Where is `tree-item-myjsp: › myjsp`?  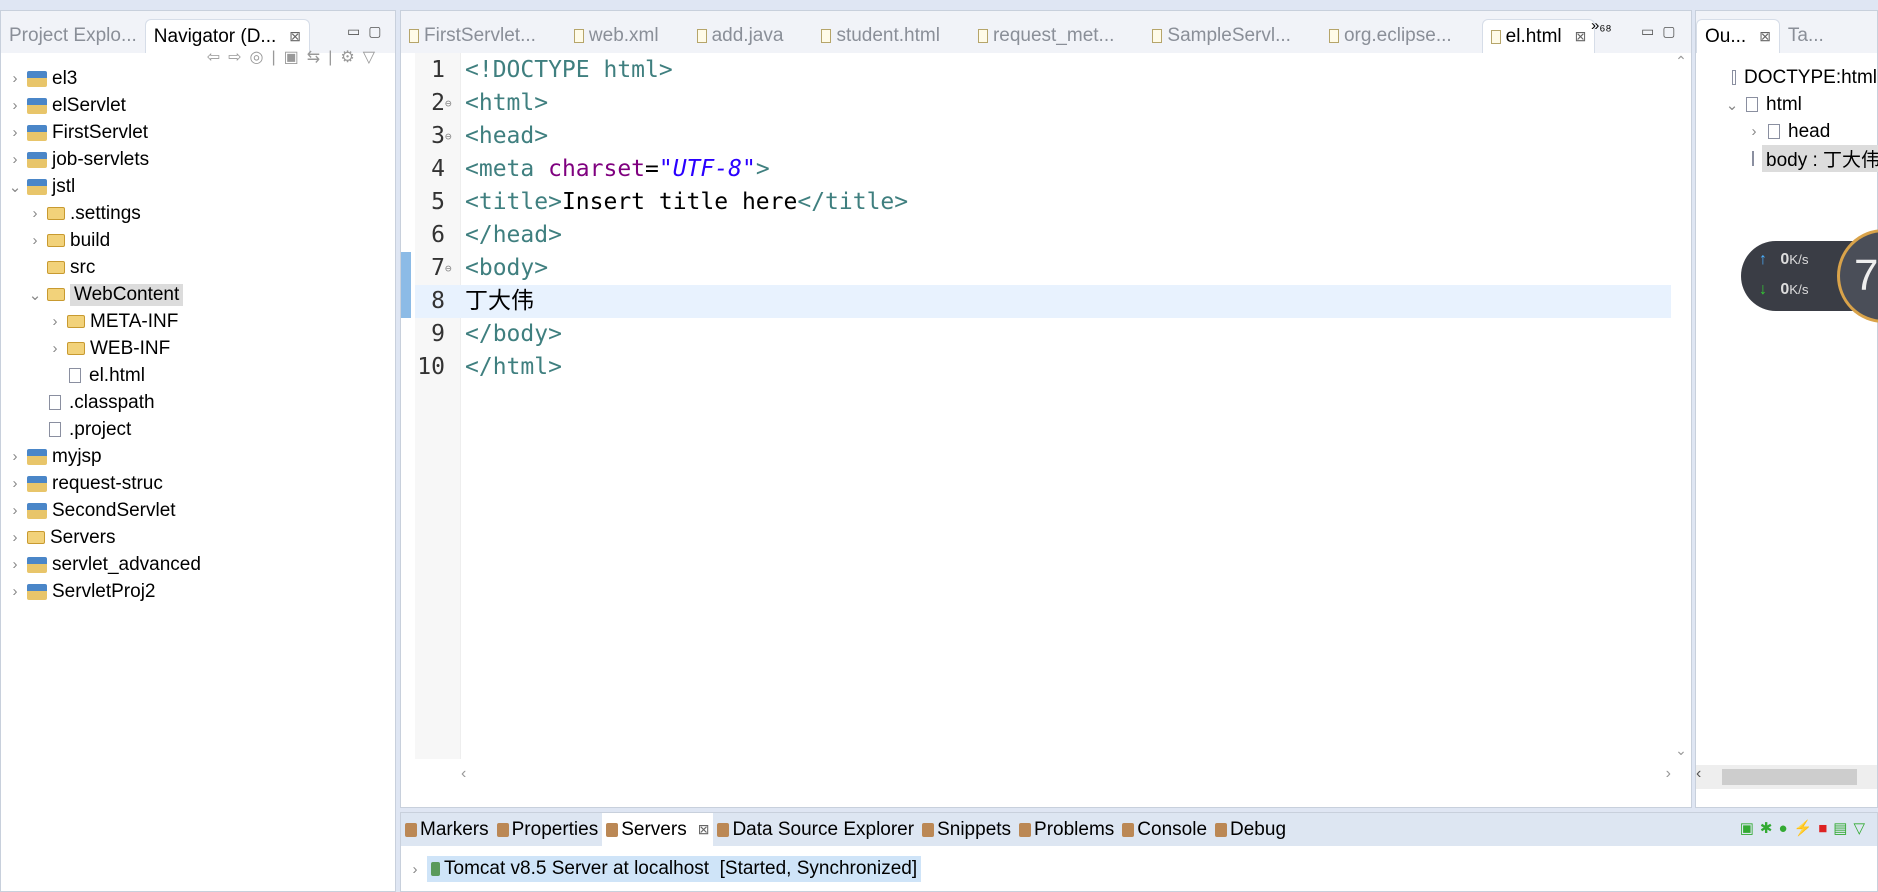 tree-item-myjsp: › myjsp is located at coordinates (198, 456).